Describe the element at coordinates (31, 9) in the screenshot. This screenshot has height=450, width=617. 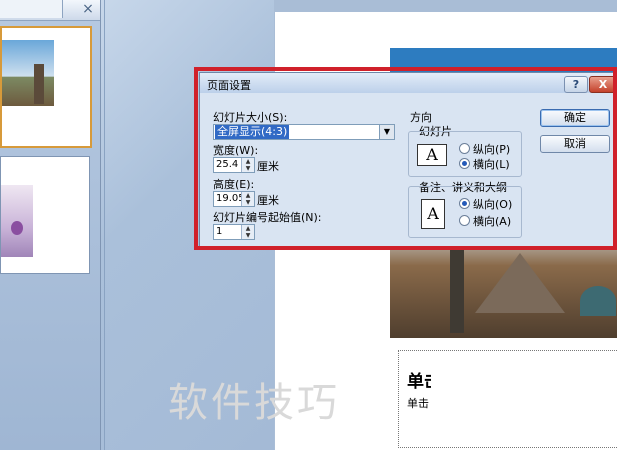
I see `slides-tab` at that location.